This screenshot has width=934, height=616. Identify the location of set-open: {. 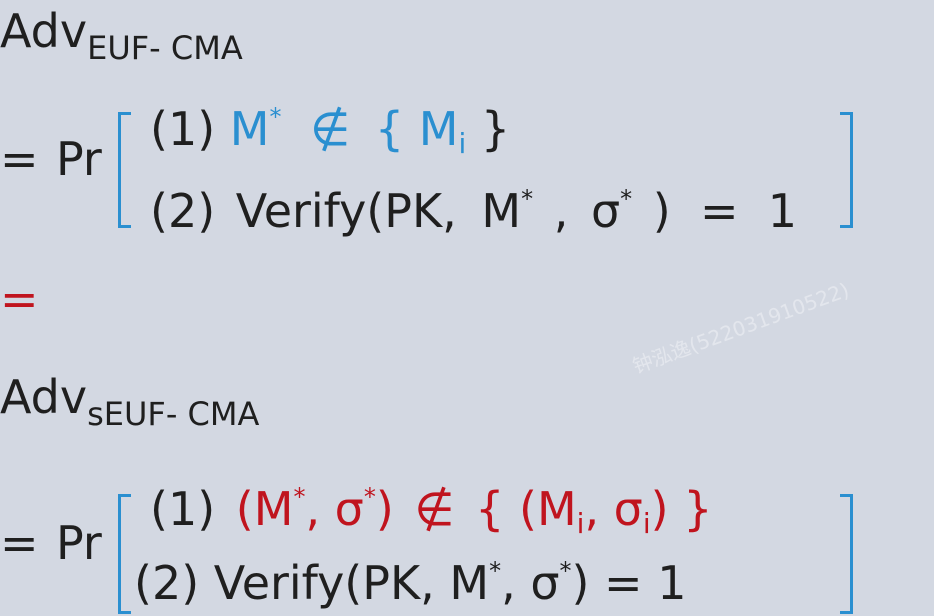
(389, 129).